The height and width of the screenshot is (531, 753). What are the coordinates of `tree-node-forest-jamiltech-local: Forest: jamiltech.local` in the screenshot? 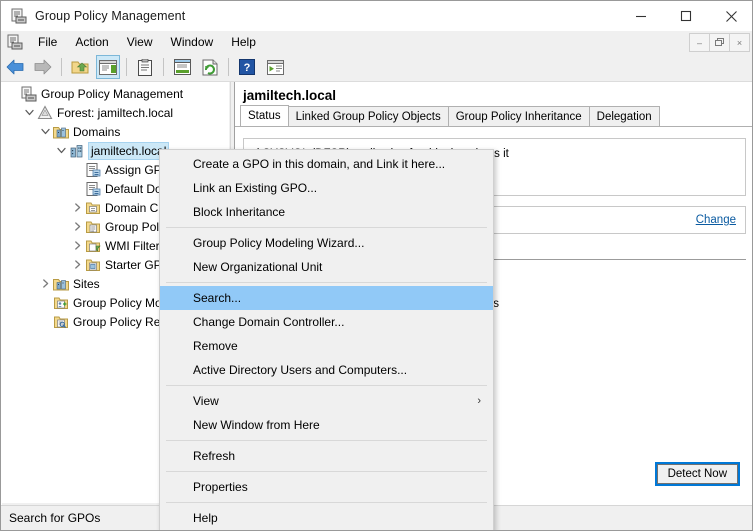 It's located at (115, 112).